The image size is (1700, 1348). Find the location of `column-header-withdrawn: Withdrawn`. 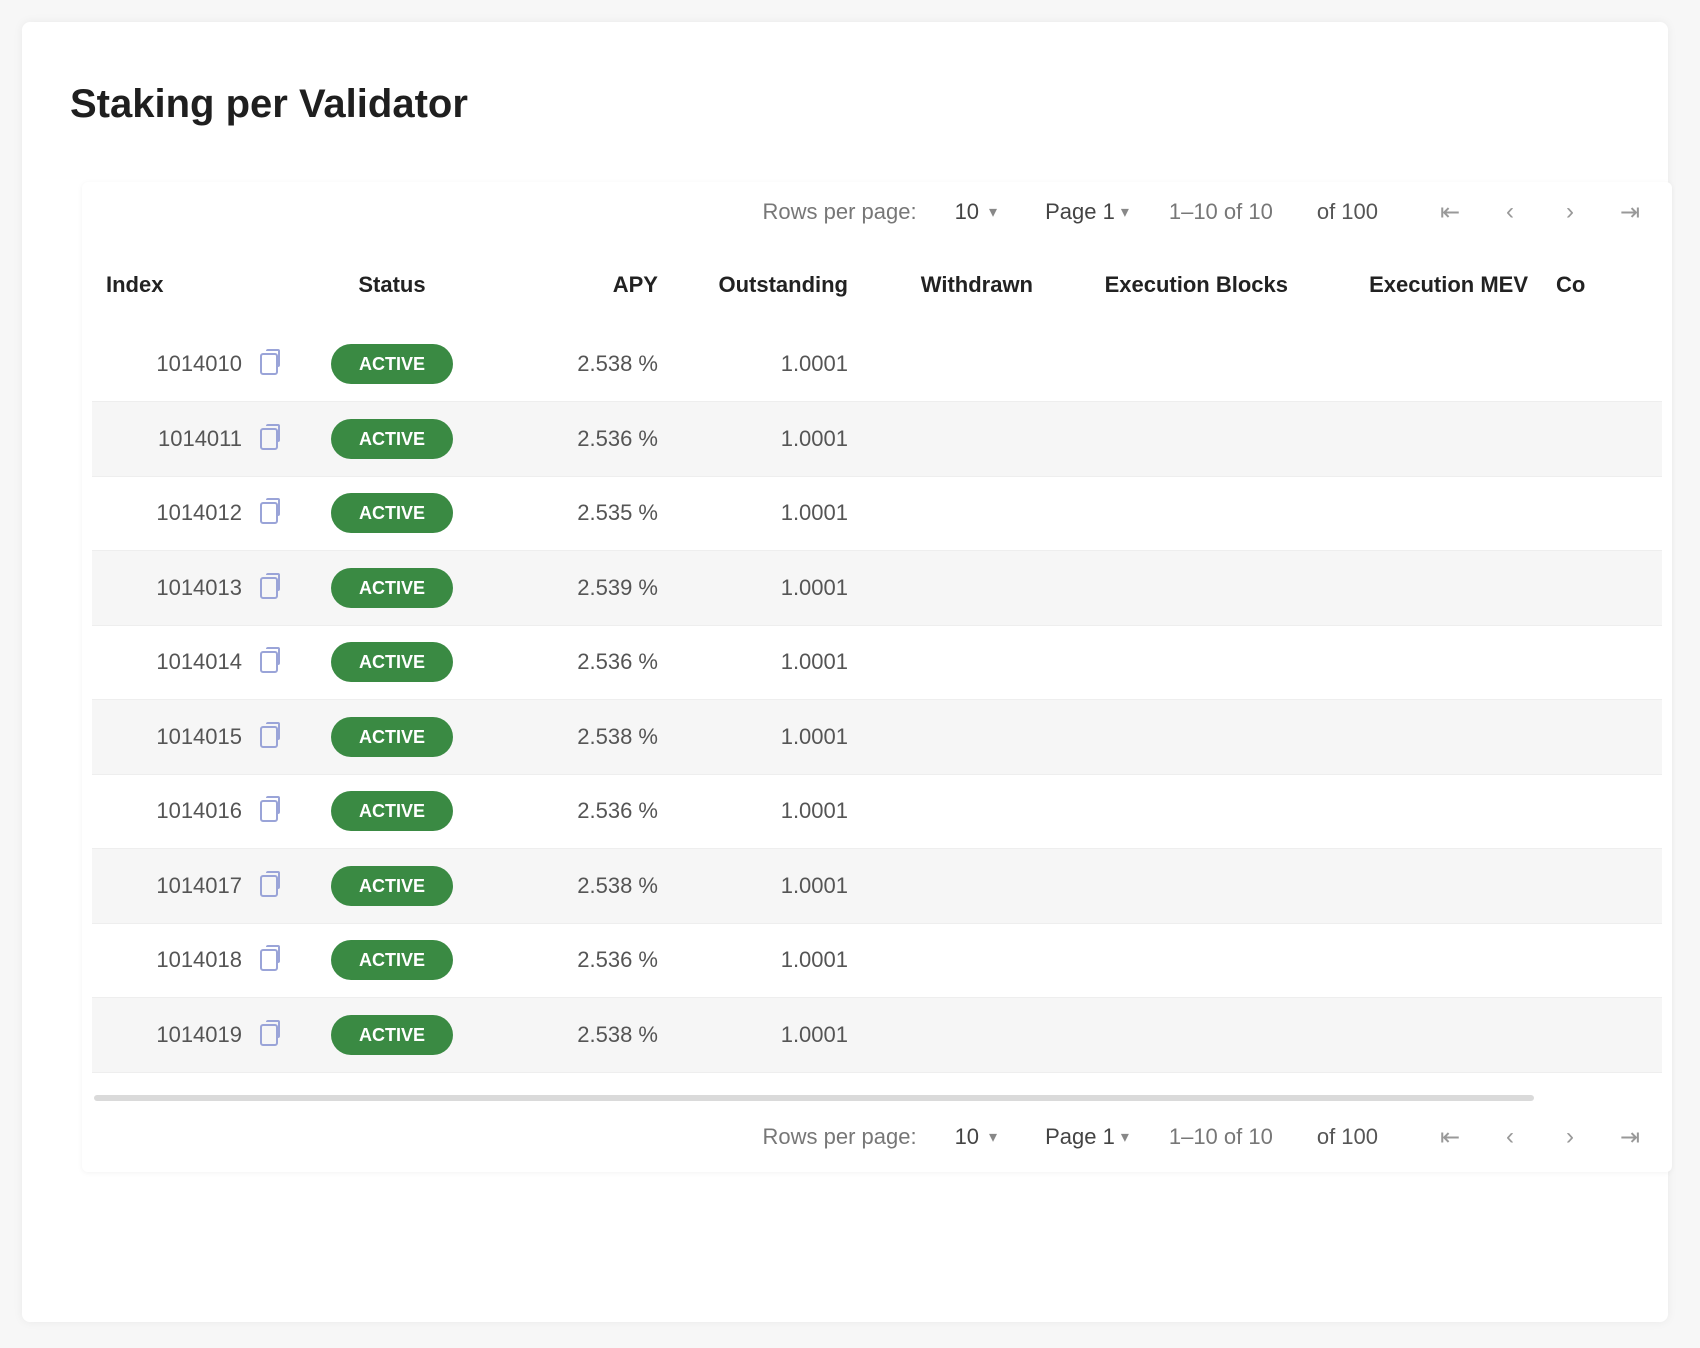

column-header-withdrawn: Withdrawn is located at coordinates (954, 284).